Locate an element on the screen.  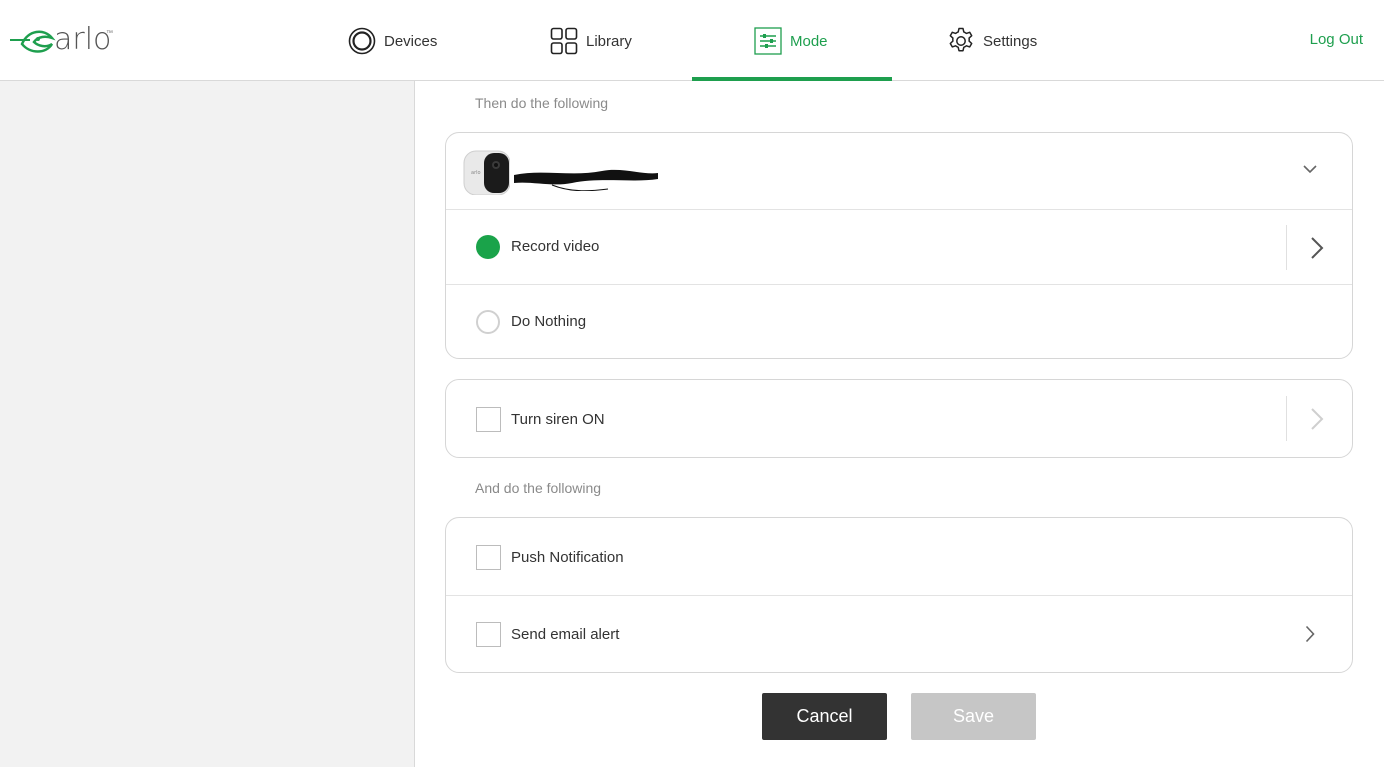
record-video-radio is located at coordinates (488, 247).